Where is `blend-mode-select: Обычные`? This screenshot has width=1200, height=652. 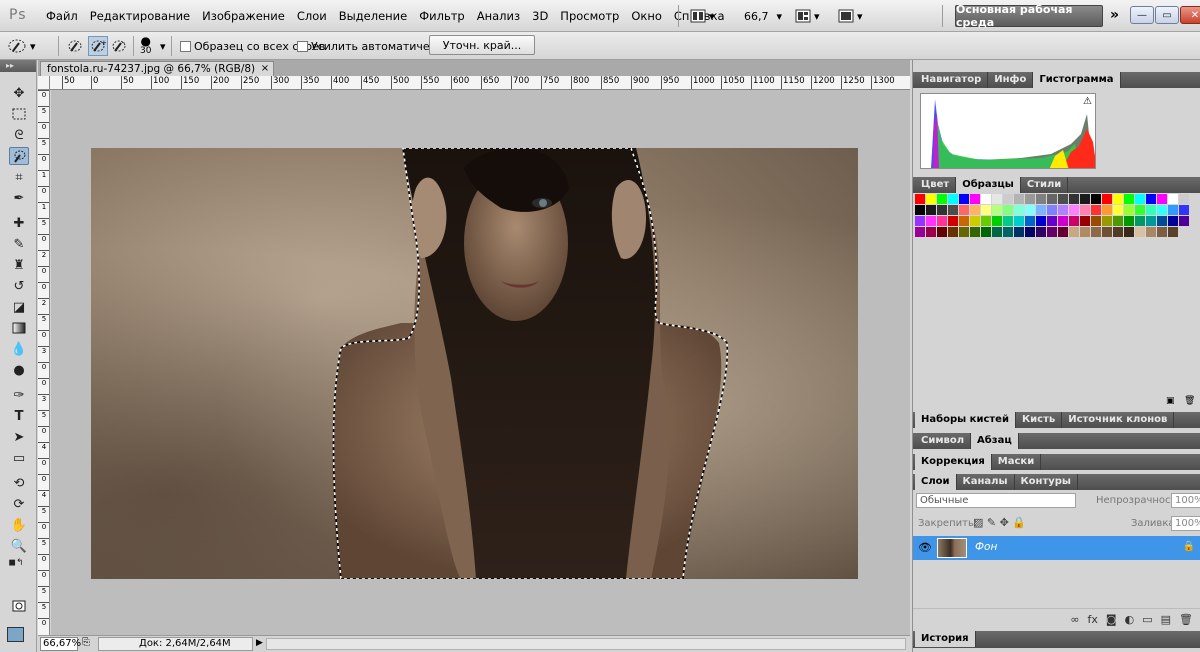
blend-mode-select: Обычные is located at coordinates (996, 500).